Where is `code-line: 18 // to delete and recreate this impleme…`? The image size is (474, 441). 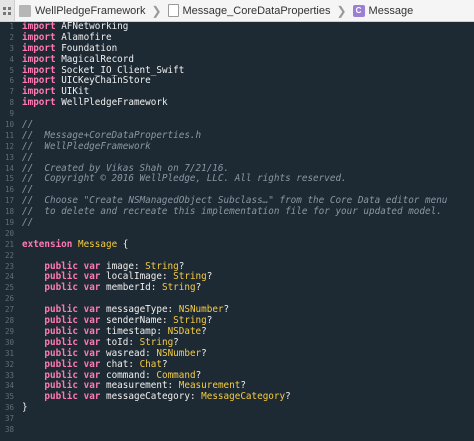
code-line: 18 // to delete and recreate this impleme… is located at coordinates (237, 212).